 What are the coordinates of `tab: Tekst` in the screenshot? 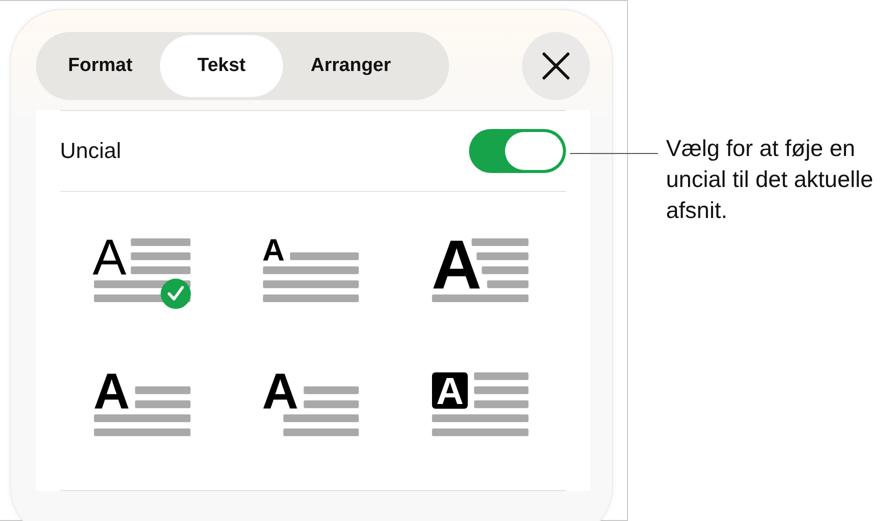 It's located at (221, 66).